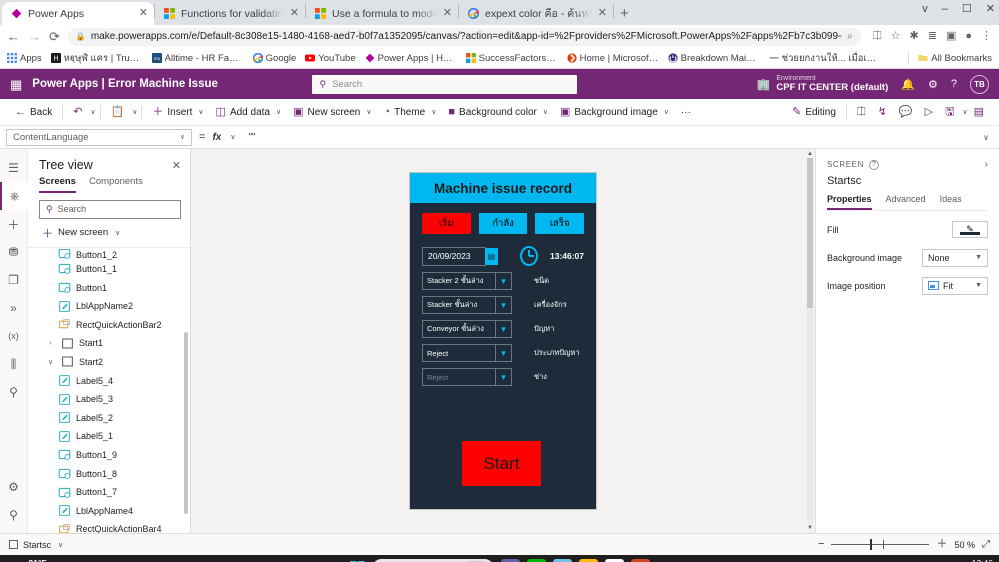 This screenshot has width=999, height=562. What do you see at coordinates (467, 329) in the screenshot?
I see `dropdown-problem: Conveyor ชั้นล่าง ▼` at bounding box center [467, 329].